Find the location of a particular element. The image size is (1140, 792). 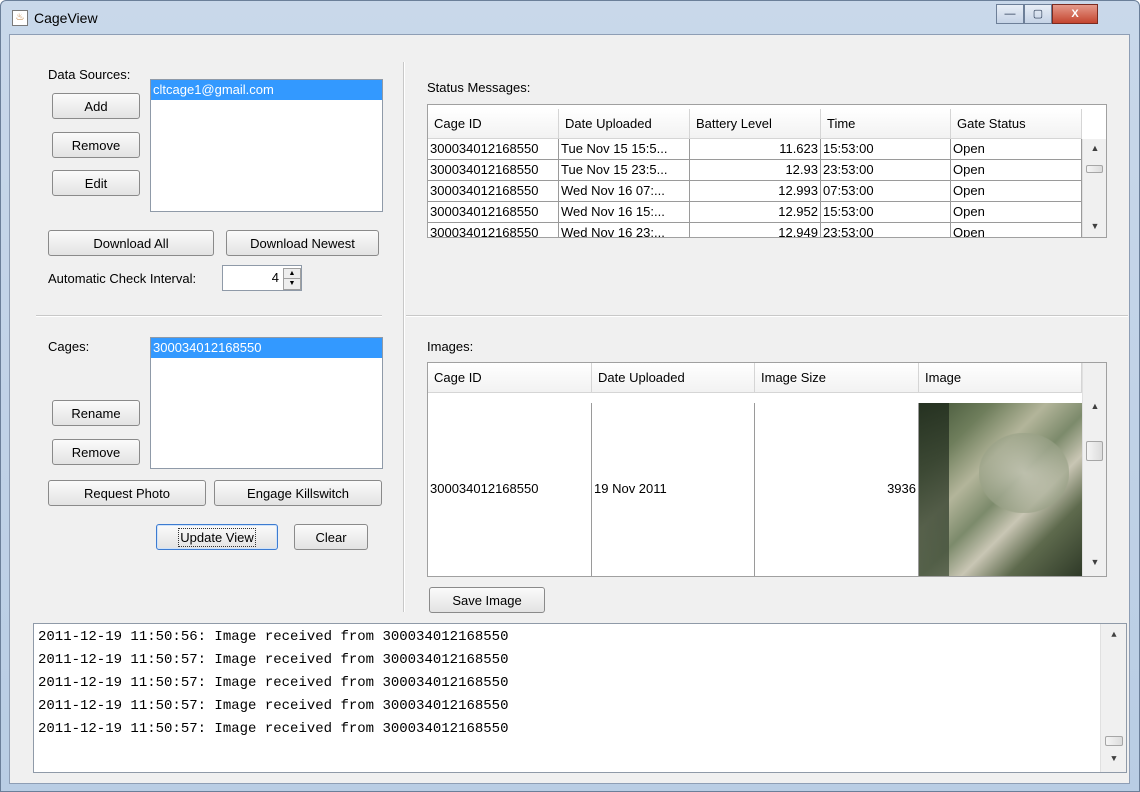

data-sources-label: Data Sources: is located at coordinates (89, 74).